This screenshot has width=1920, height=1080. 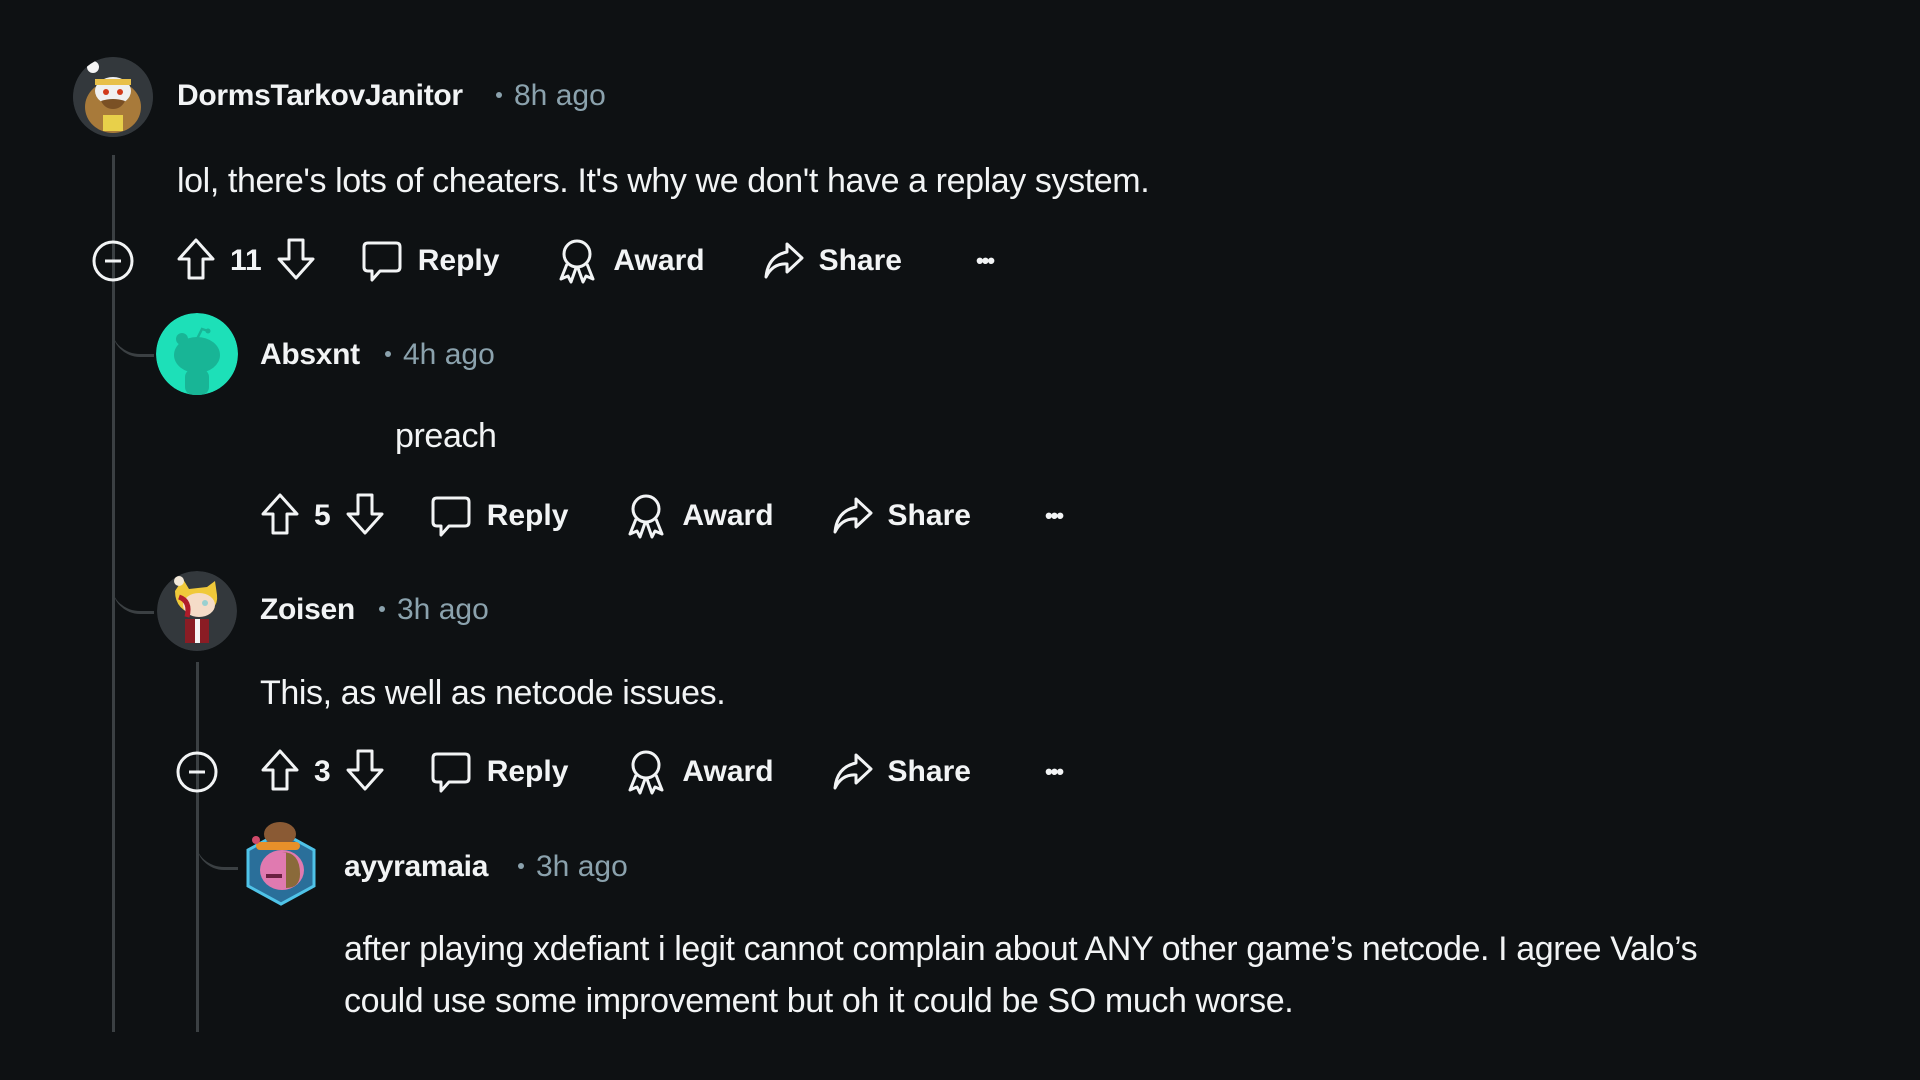 I want to click on vote-count: 11, so click(x=246, y=260).